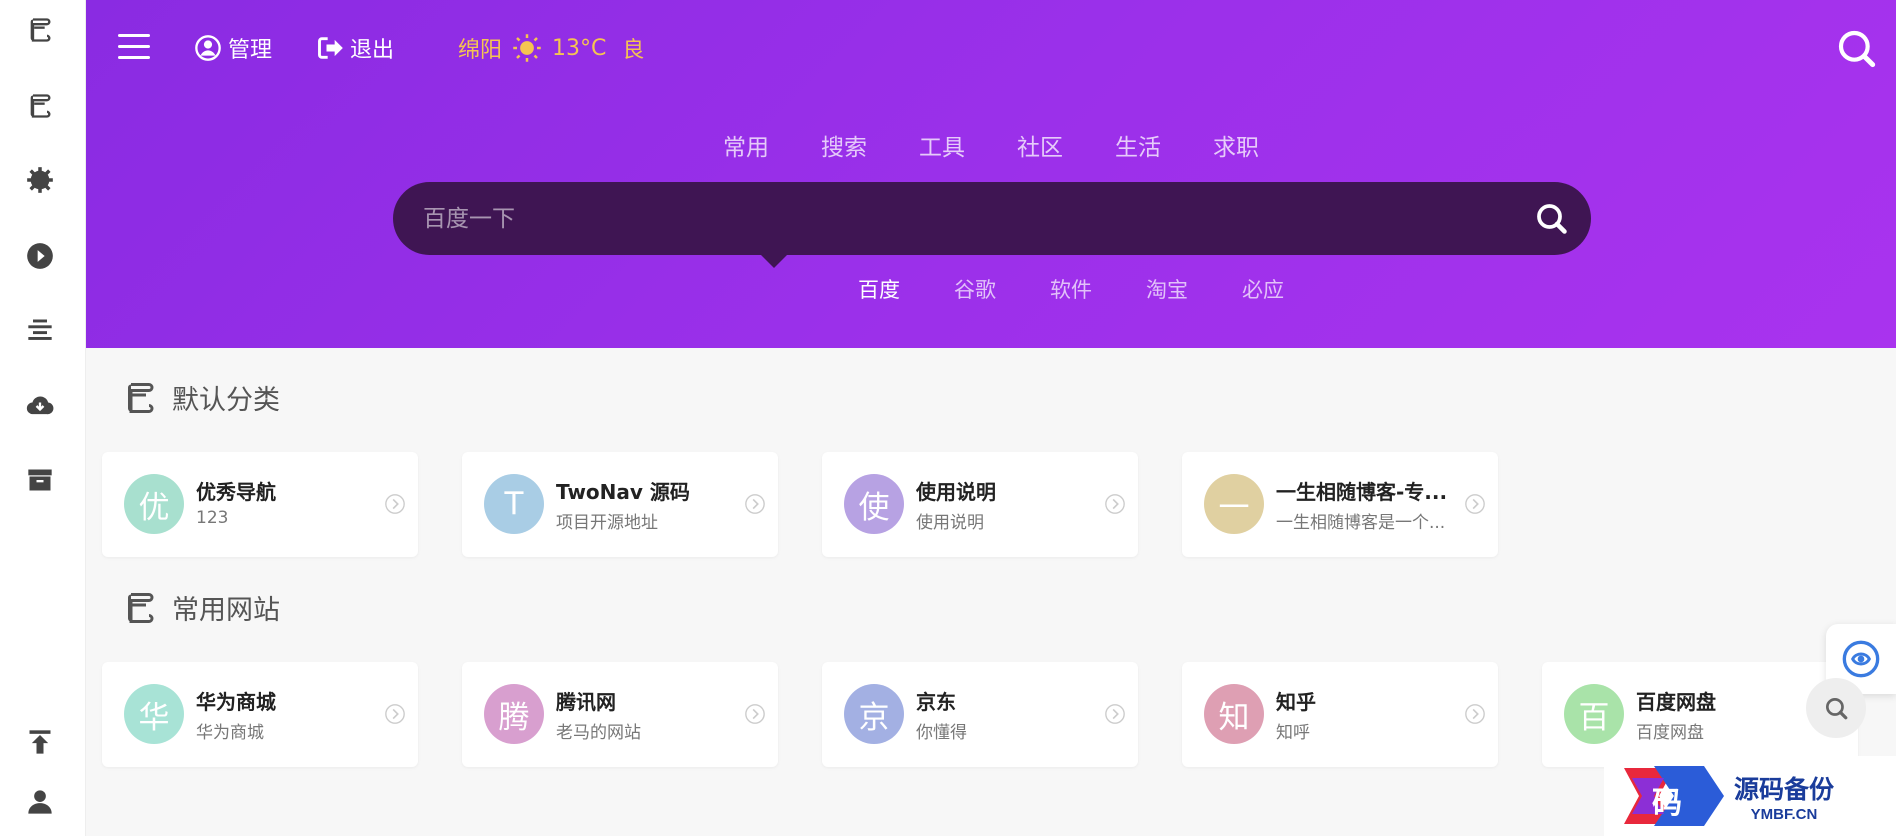 The width and height of the screenshot is (1896, 836). Describe the element at coordinates (1667, 803) in the screenshot. I see `watermark-logo-char: 码` at that location.